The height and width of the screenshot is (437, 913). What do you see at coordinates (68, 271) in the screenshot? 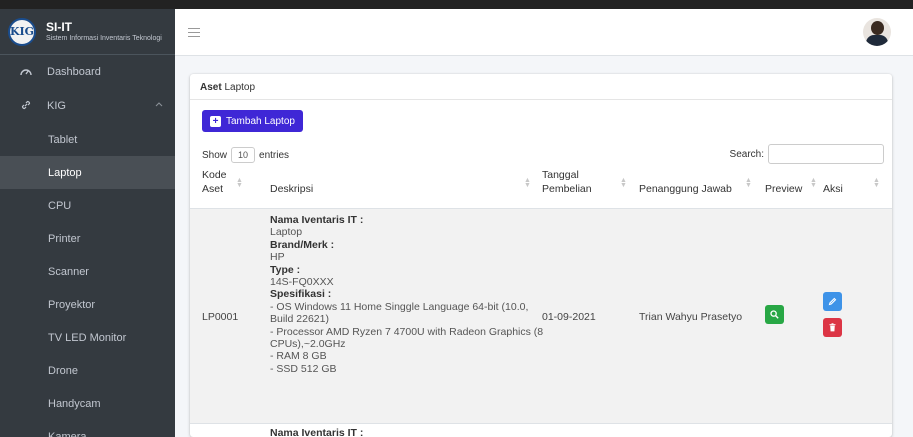
I see `sidebar-item-label: Scanner` at bounding box center [68, 271].